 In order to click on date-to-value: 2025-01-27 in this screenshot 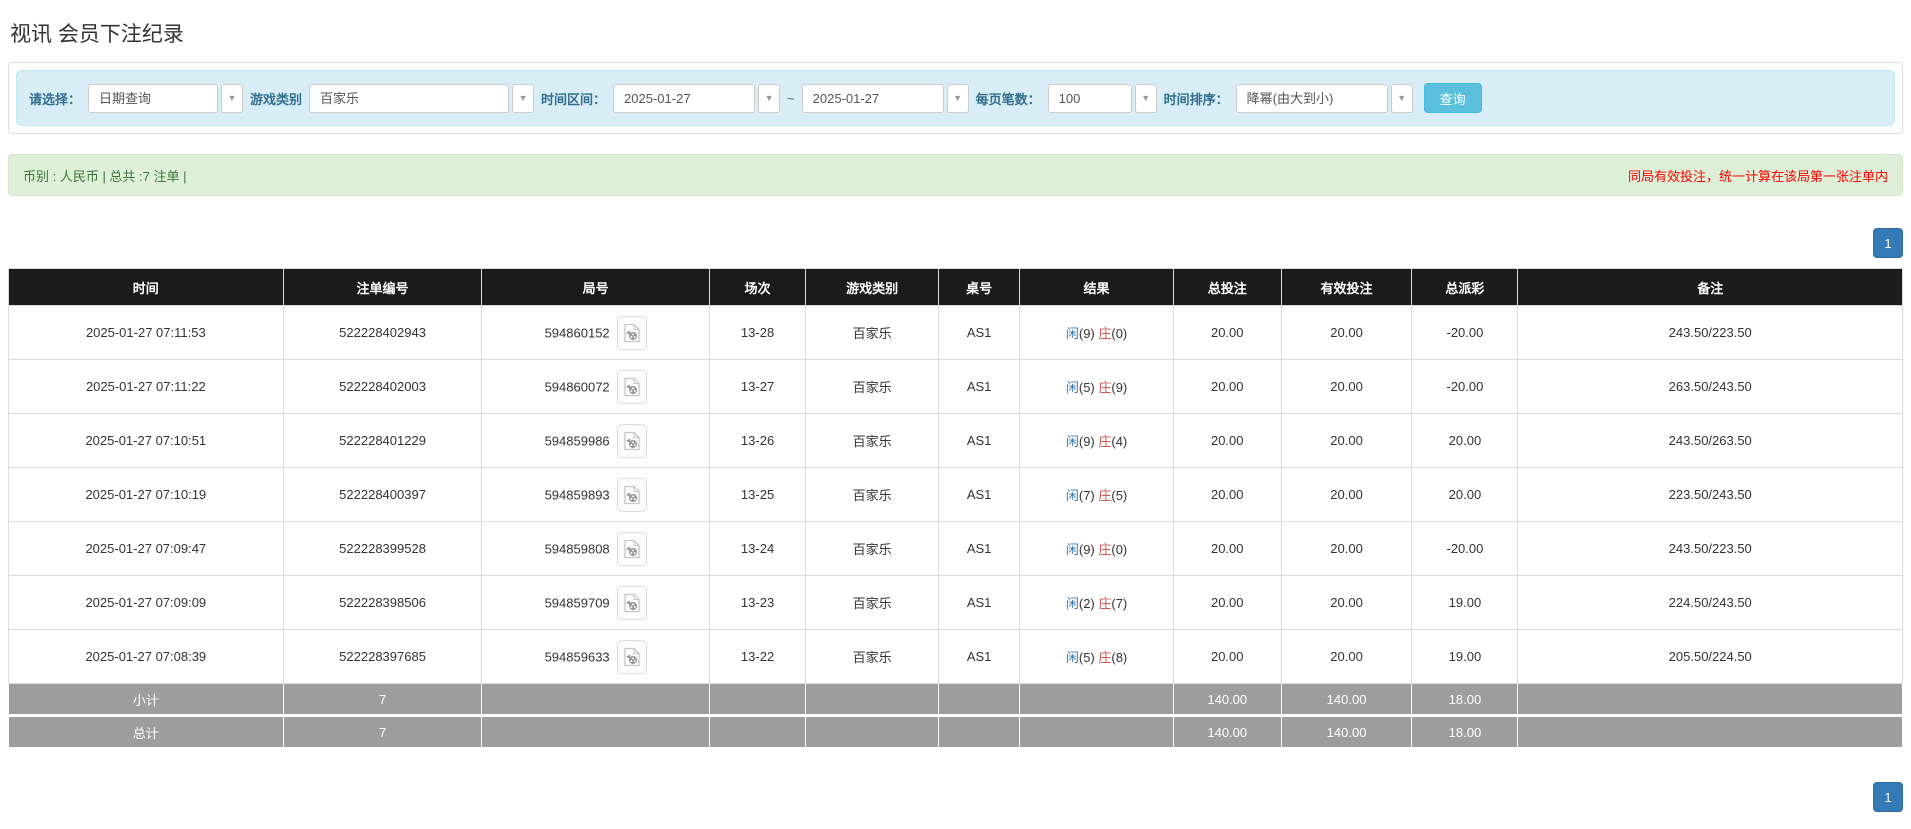, I will do `click(872, 98)`.